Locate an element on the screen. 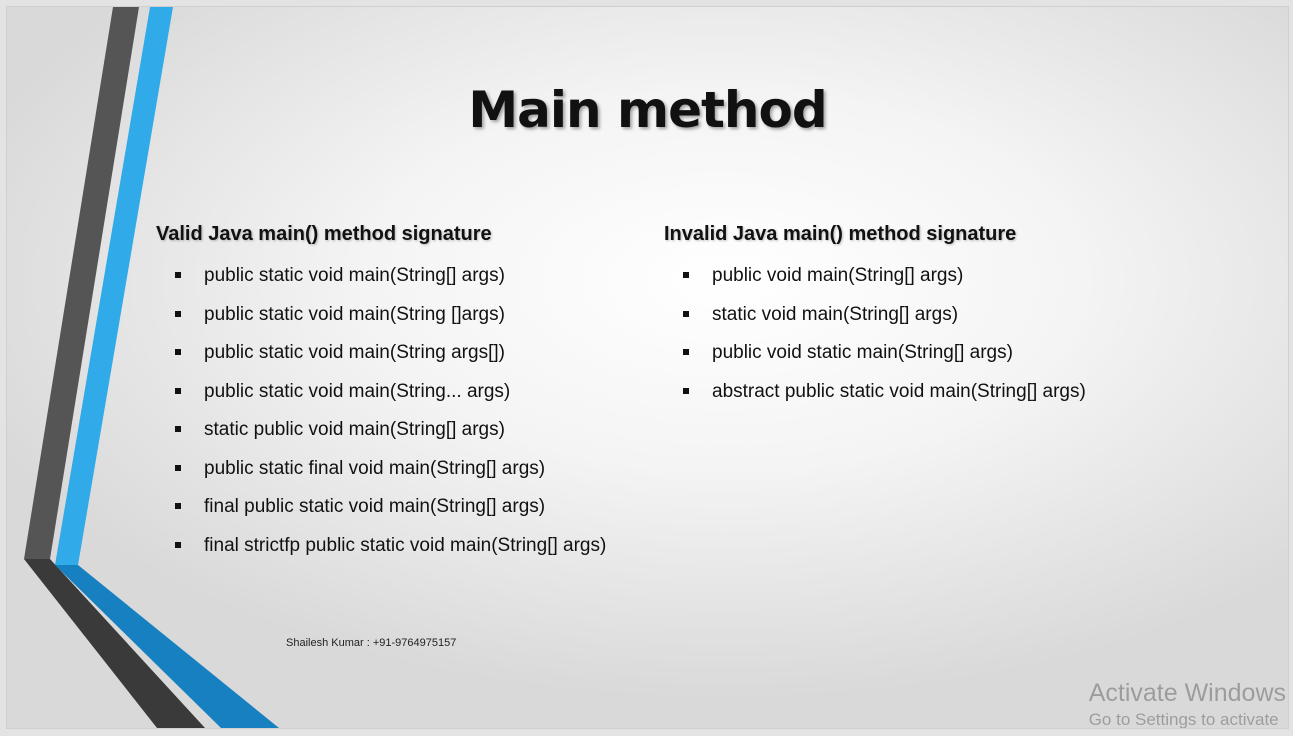  slide-title: Main method is located at coordinates (647, 110).